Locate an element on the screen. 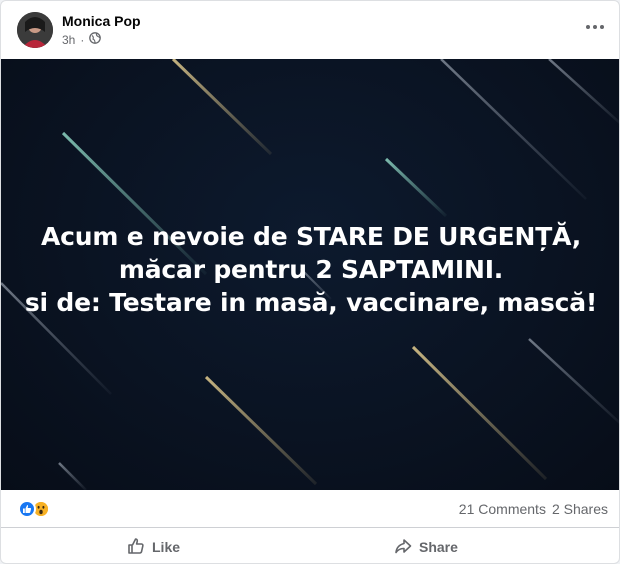  engagement-counts: 21 Comments 2 Shares is located at coordinates (533, 509).